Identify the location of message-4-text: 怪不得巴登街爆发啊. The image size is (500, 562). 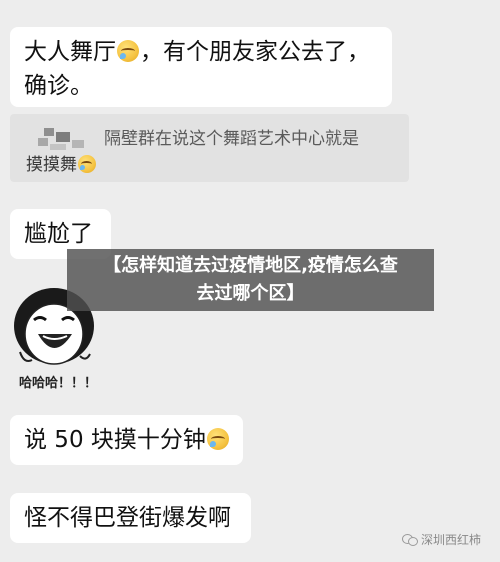
(127, 518).